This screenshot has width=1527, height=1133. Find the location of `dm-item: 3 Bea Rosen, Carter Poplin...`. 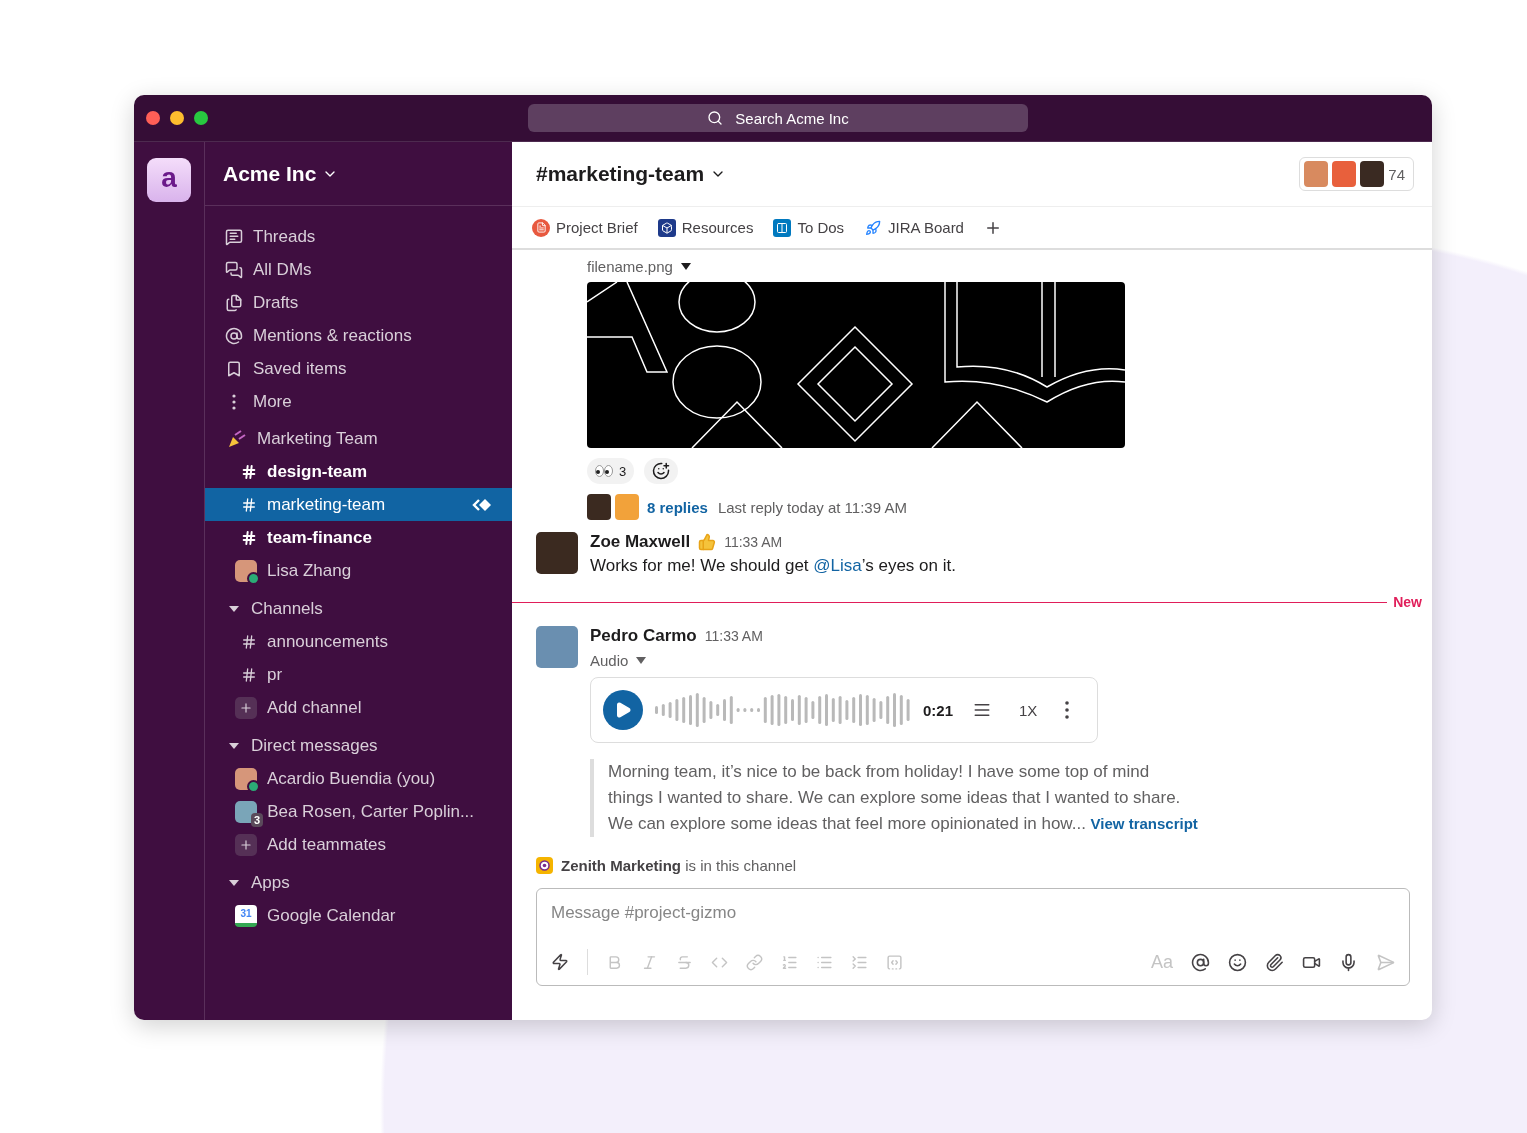

dm-item: 3 Bea Rosen, Carter Poplin... is located at coordinates (358, 811).